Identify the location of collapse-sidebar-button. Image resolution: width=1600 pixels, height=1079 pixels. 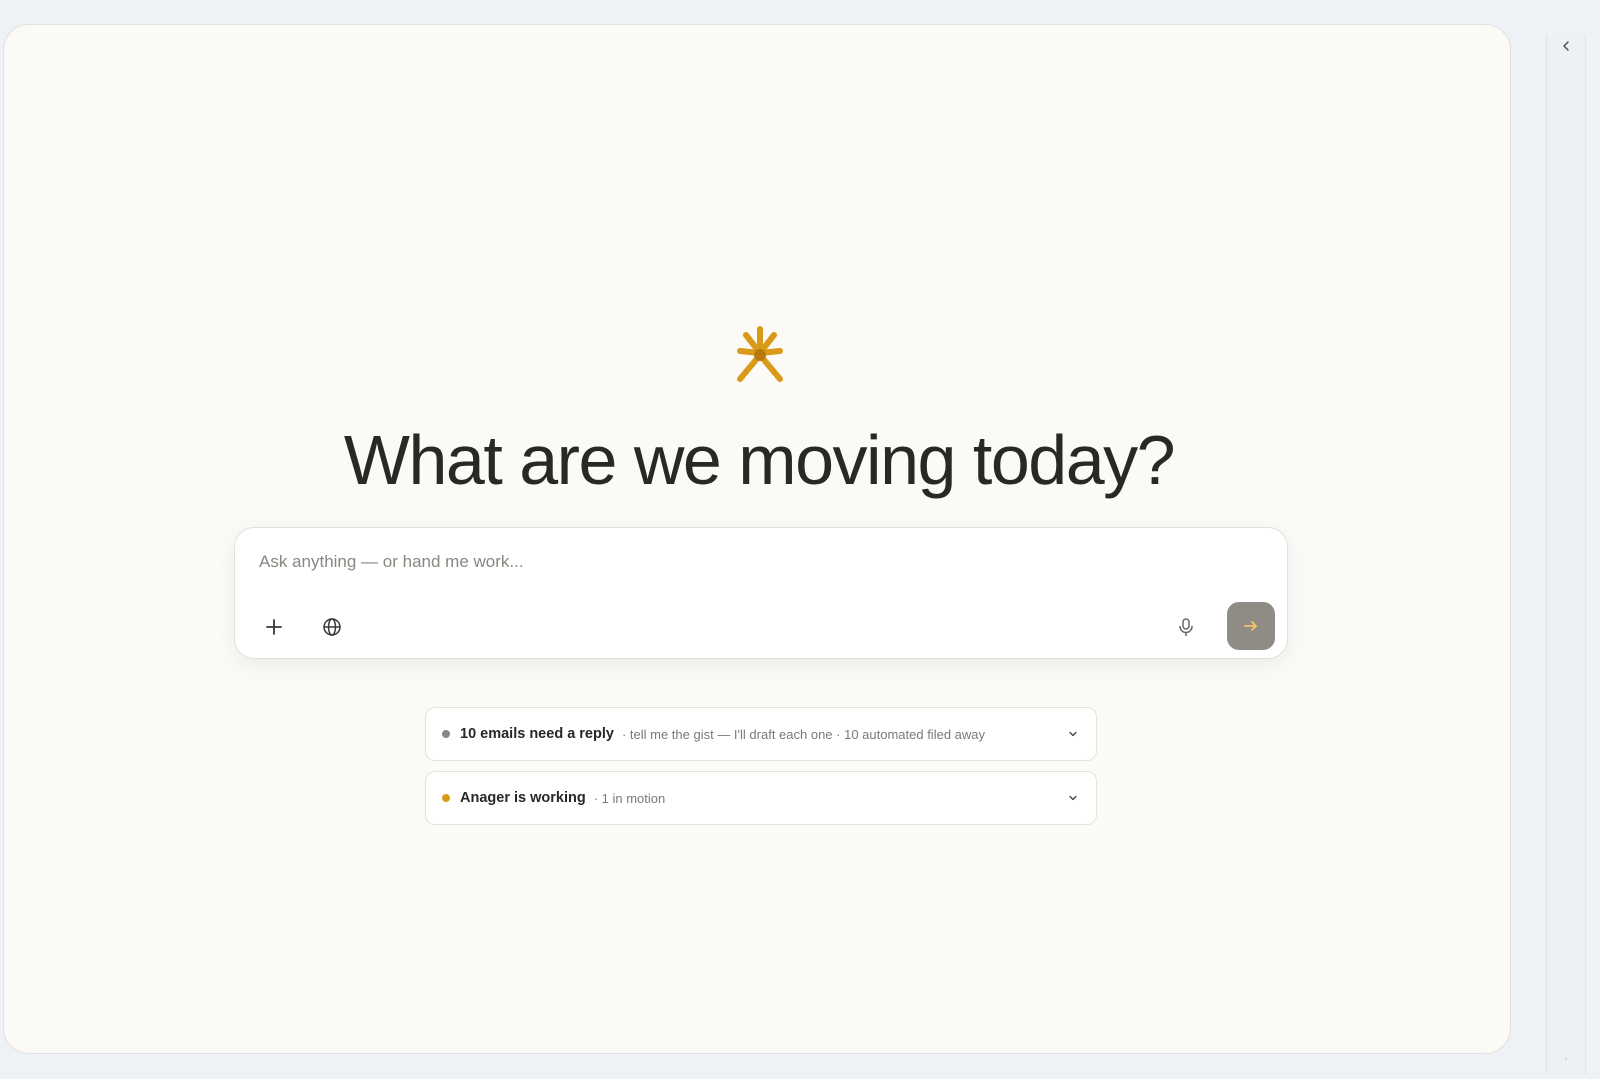
(1566, 46).